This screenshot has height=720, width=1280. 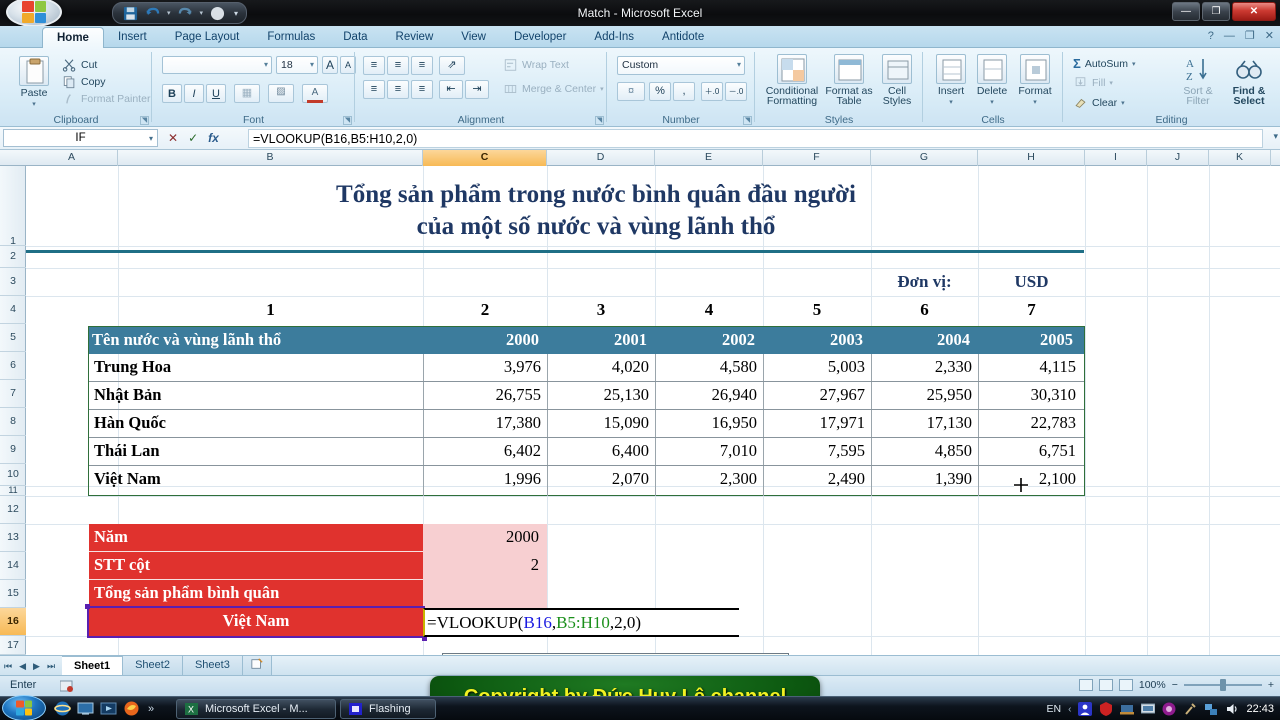 What do you see at coordinates (62, 708) in the screenshot?
I see `internet-explorer-icon` at bounding box center [62, 708].